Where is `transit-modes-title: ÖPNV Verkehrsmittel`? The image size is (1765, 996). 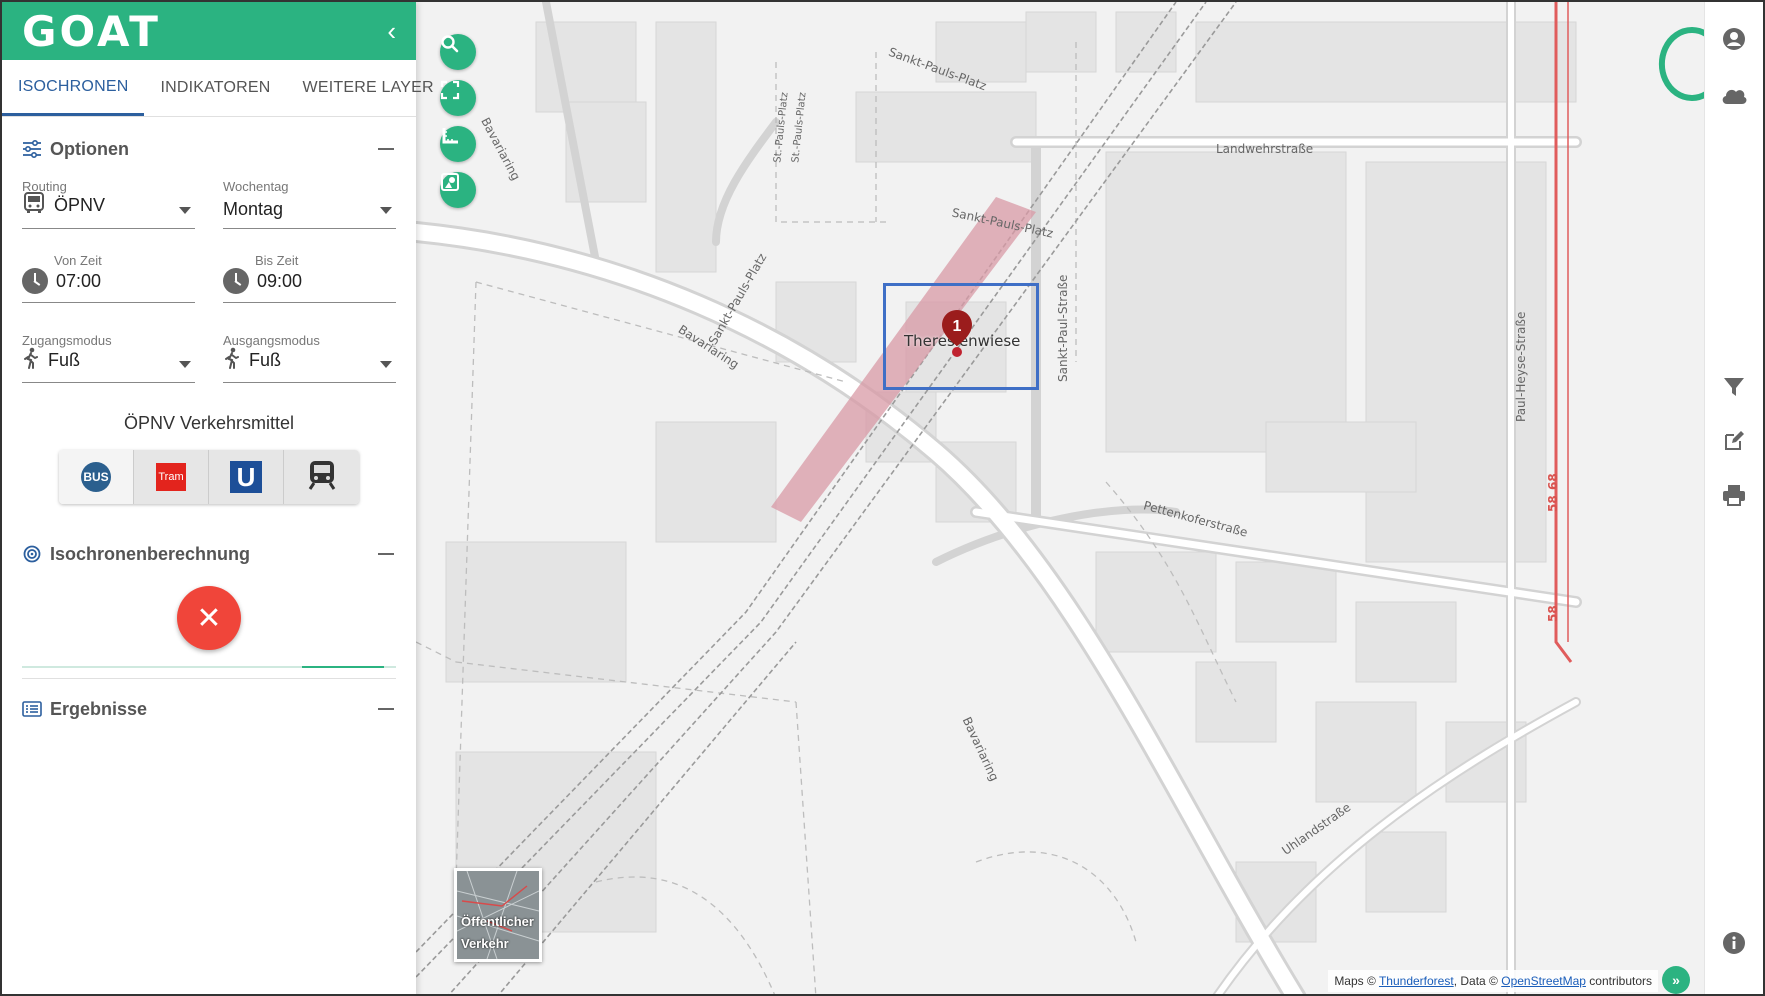
transit-modes-title: ÖPNV Verkehrsmittel is located at coordinates (209, 423).